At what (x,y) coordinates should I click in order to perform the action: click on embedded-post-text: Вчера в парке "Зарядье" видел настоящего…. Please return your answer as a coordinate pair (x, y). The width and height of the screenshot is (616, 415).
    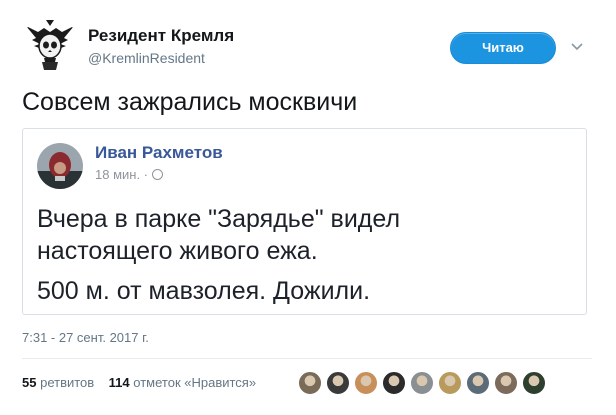
    Looking at the image, I should click on (218, 235).